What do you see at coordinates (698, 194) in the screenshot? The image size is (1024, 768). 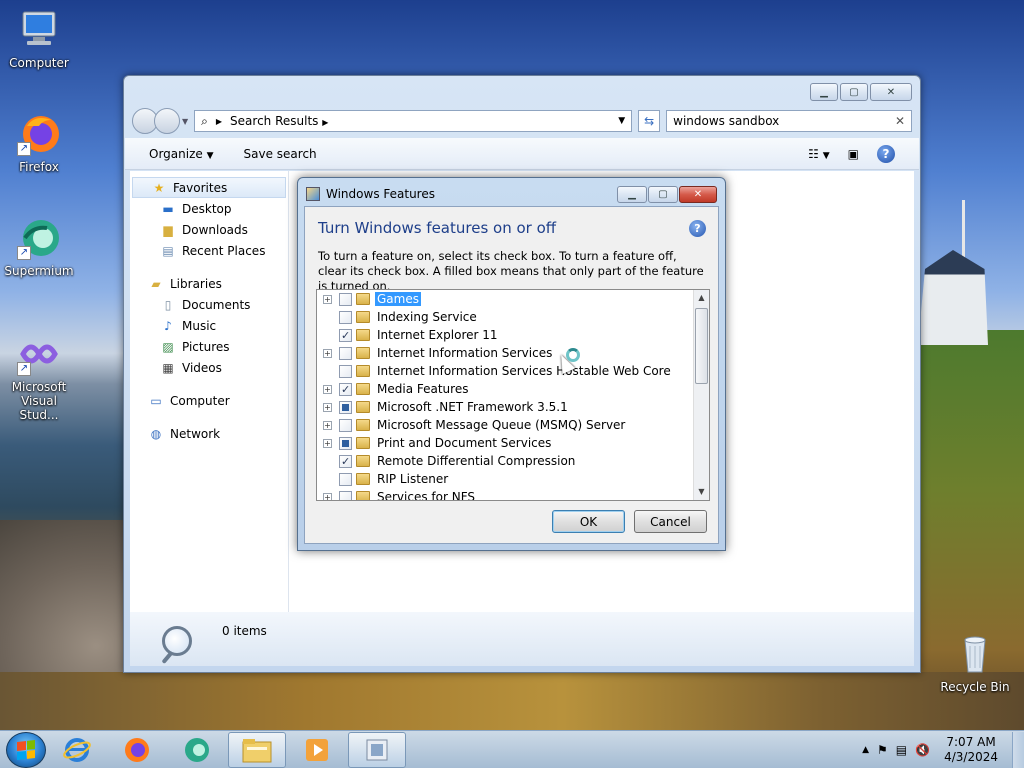 I see `dialog-close-button: ✕` at bounding box center [698, 194].